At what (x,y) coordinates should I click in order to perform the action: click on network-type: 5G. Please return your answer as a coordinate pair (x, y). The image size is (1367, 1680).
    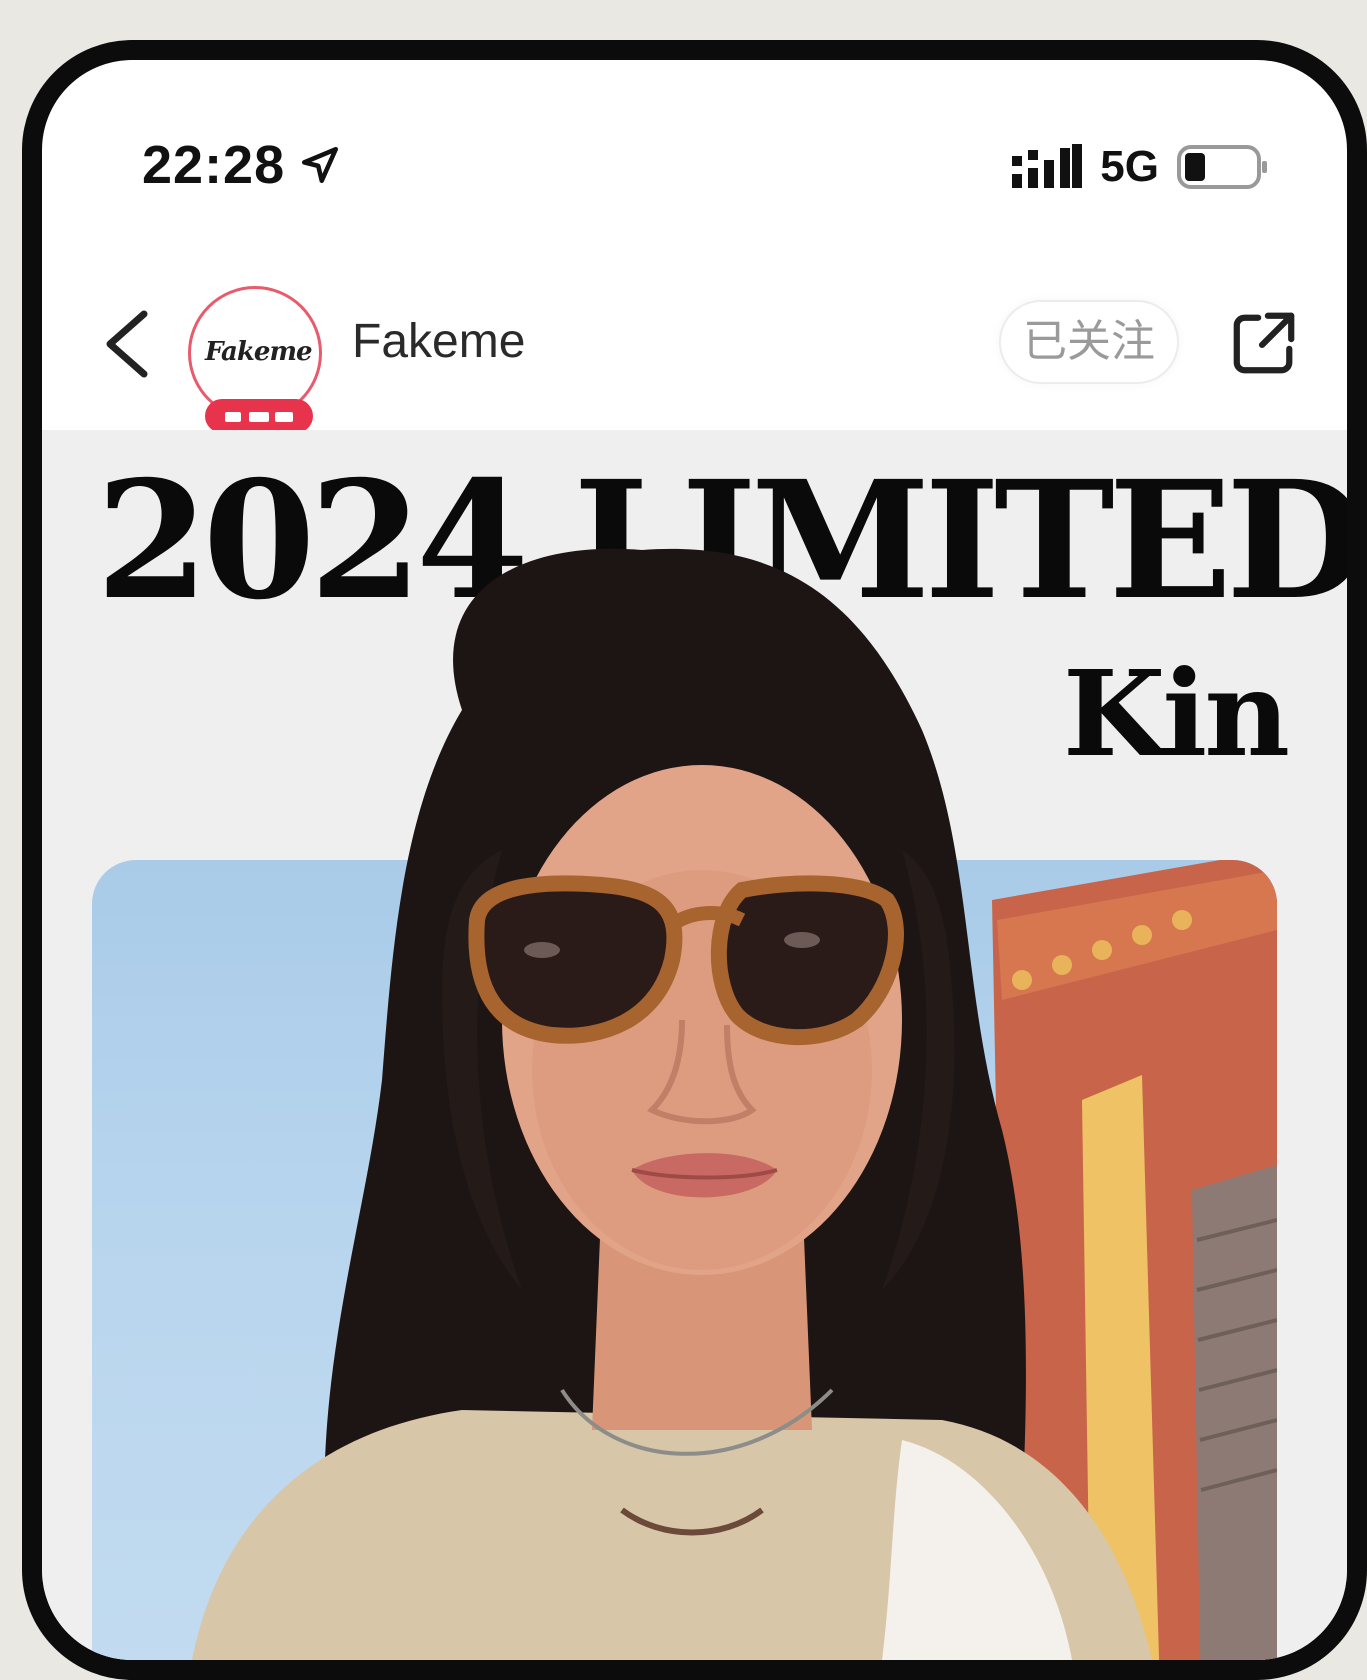
    Looking at the image, I should click on (1129, 166).